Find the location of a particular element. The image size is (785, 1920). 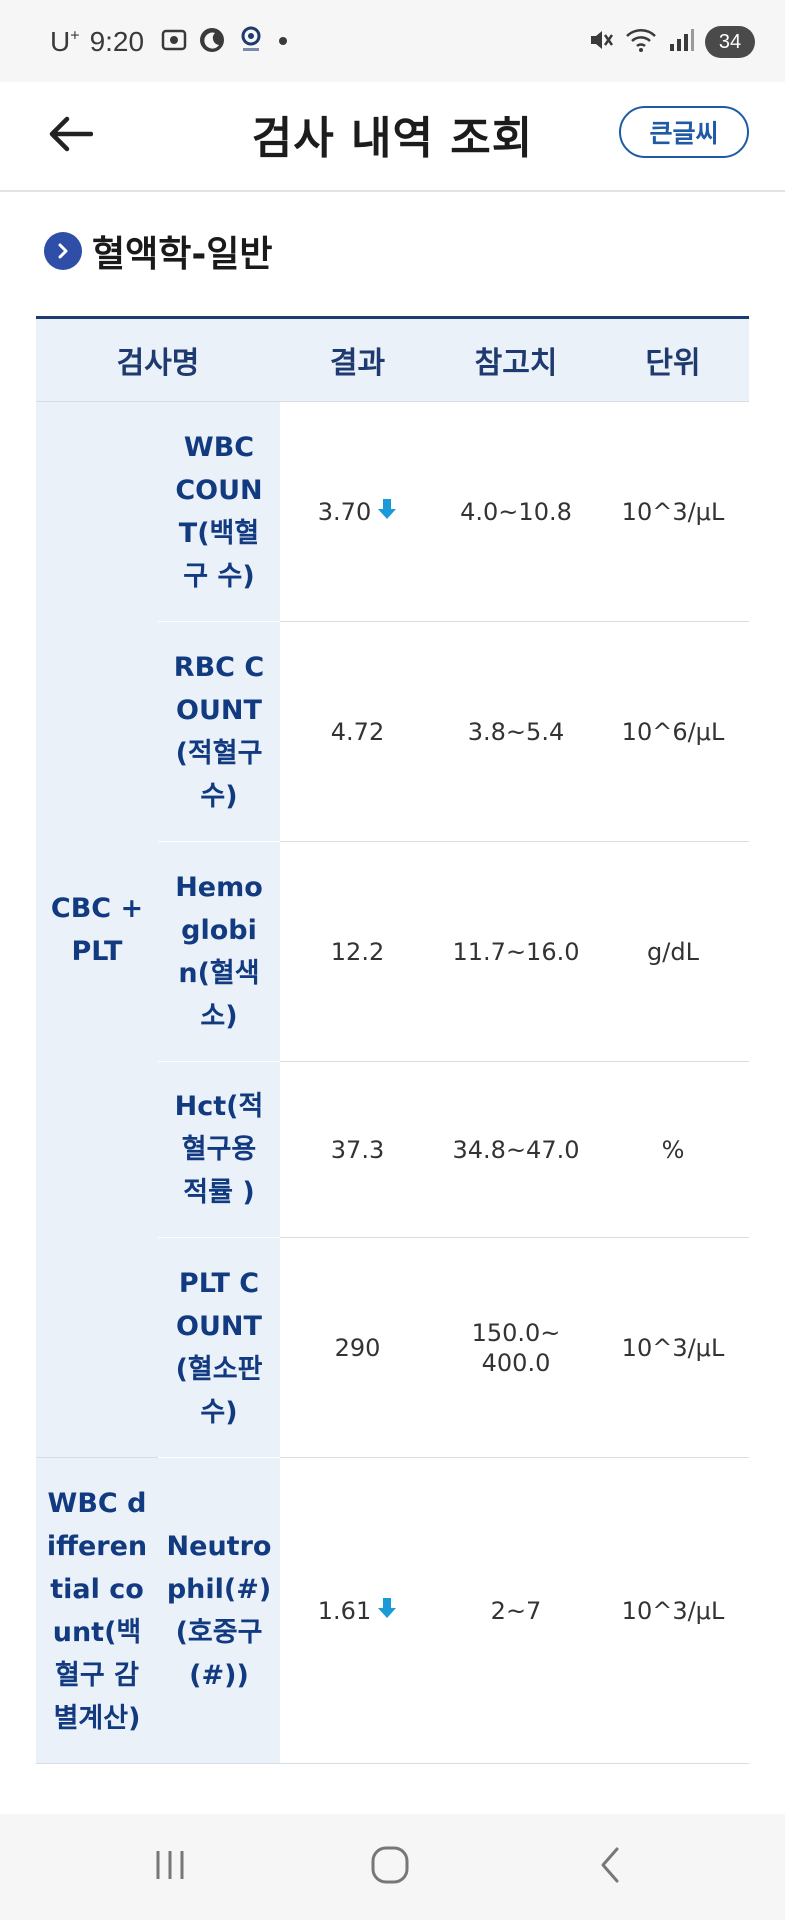

screenshot-icon is located at coordinates (174, 42).